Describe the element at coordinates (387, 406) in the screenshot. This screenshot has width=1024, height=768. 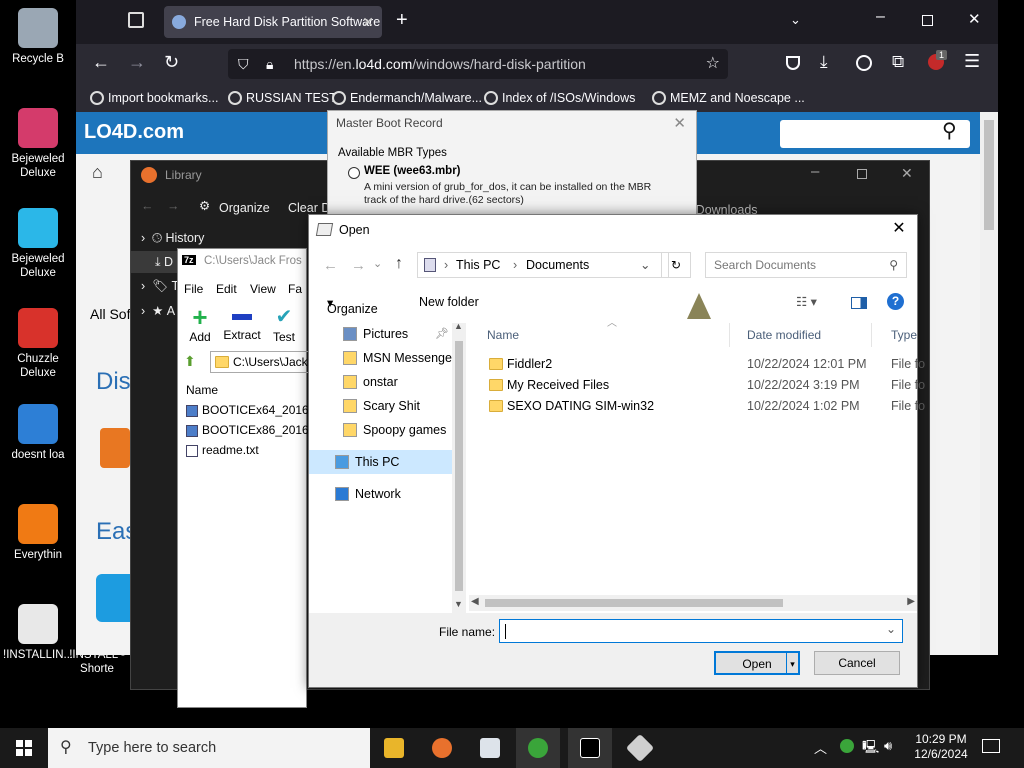
I see `nav-item: Scary Shit` at that location.